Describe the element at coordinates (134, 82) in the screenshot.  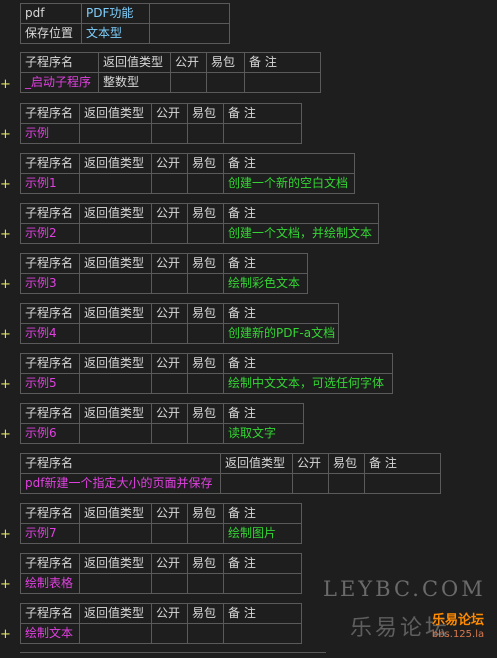
I see `subroutine-return-type: 整数型` at that location.